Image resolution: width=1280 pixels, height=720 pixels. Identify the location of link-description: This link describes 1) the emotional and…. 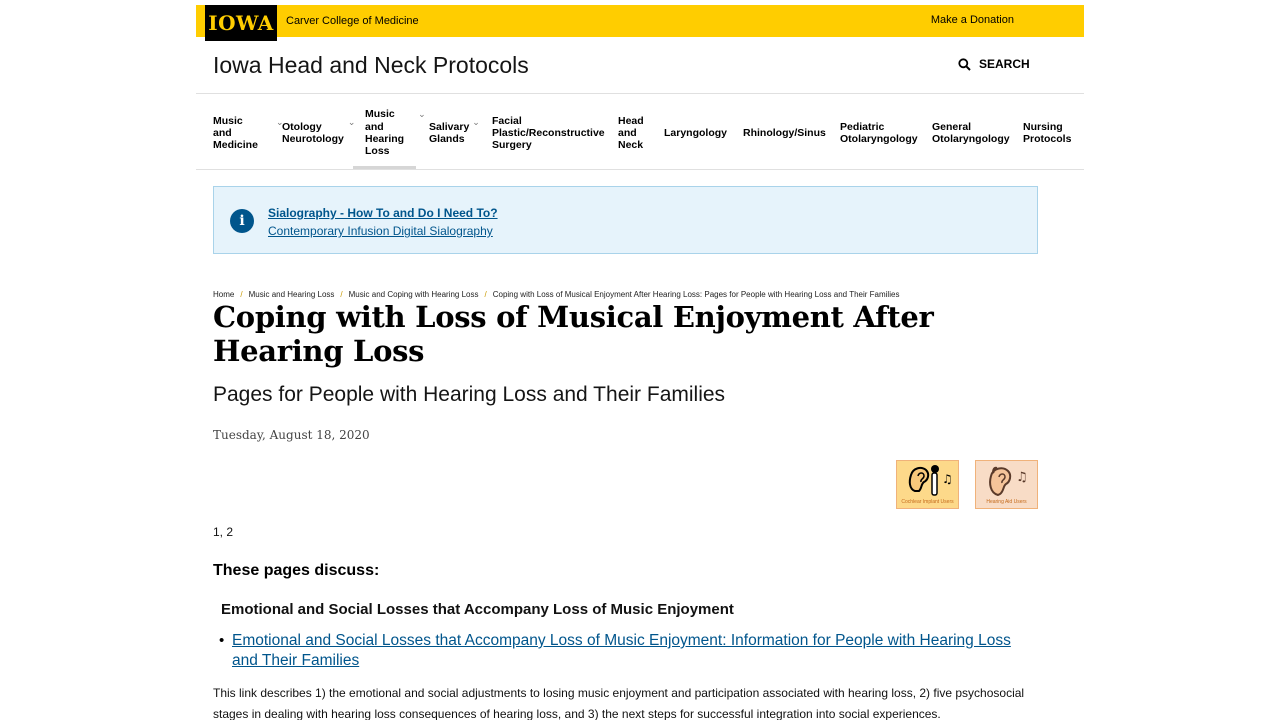
(619, 703).